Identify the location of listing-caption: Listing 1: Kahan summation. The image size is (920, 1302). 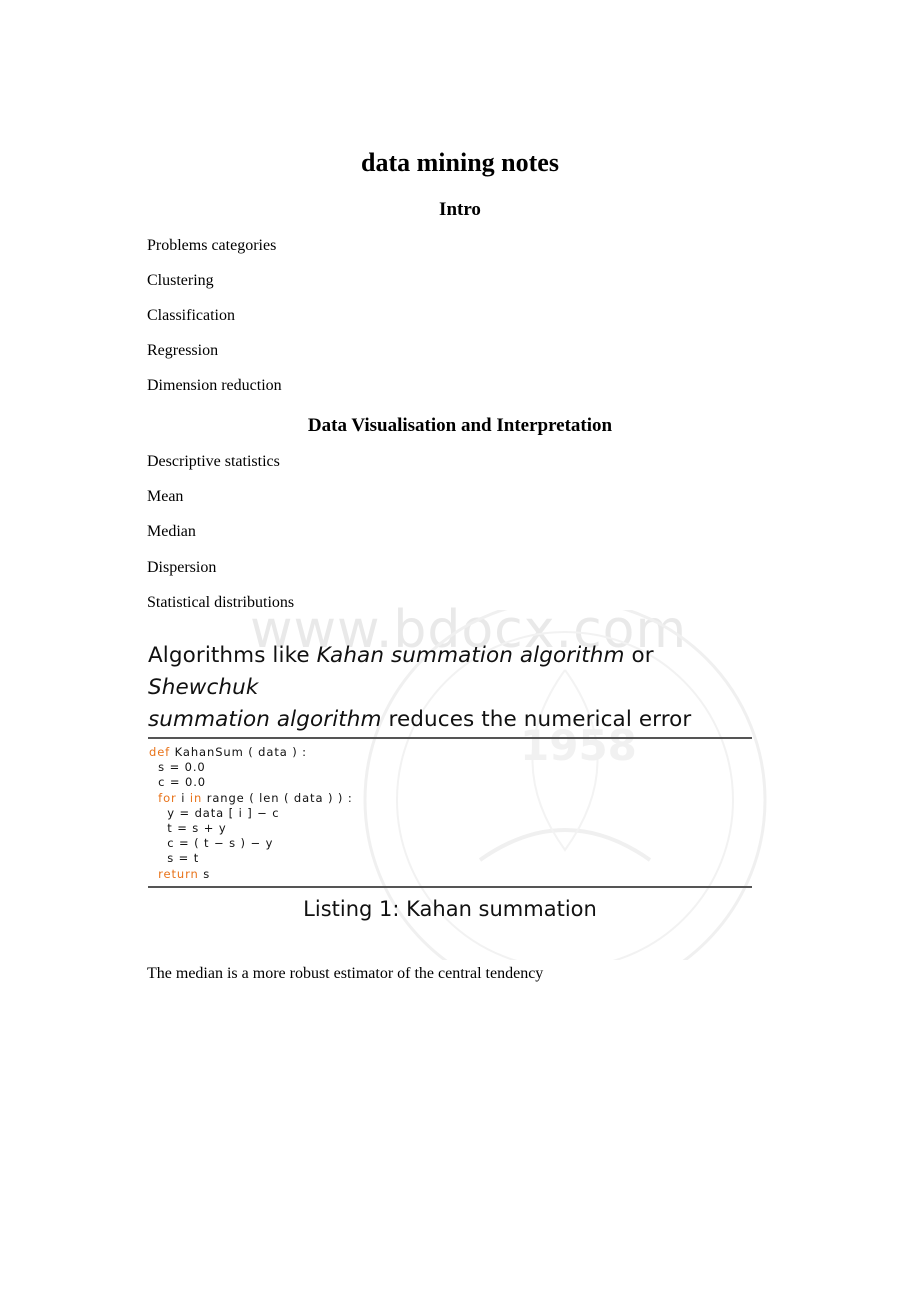
(450, 909).